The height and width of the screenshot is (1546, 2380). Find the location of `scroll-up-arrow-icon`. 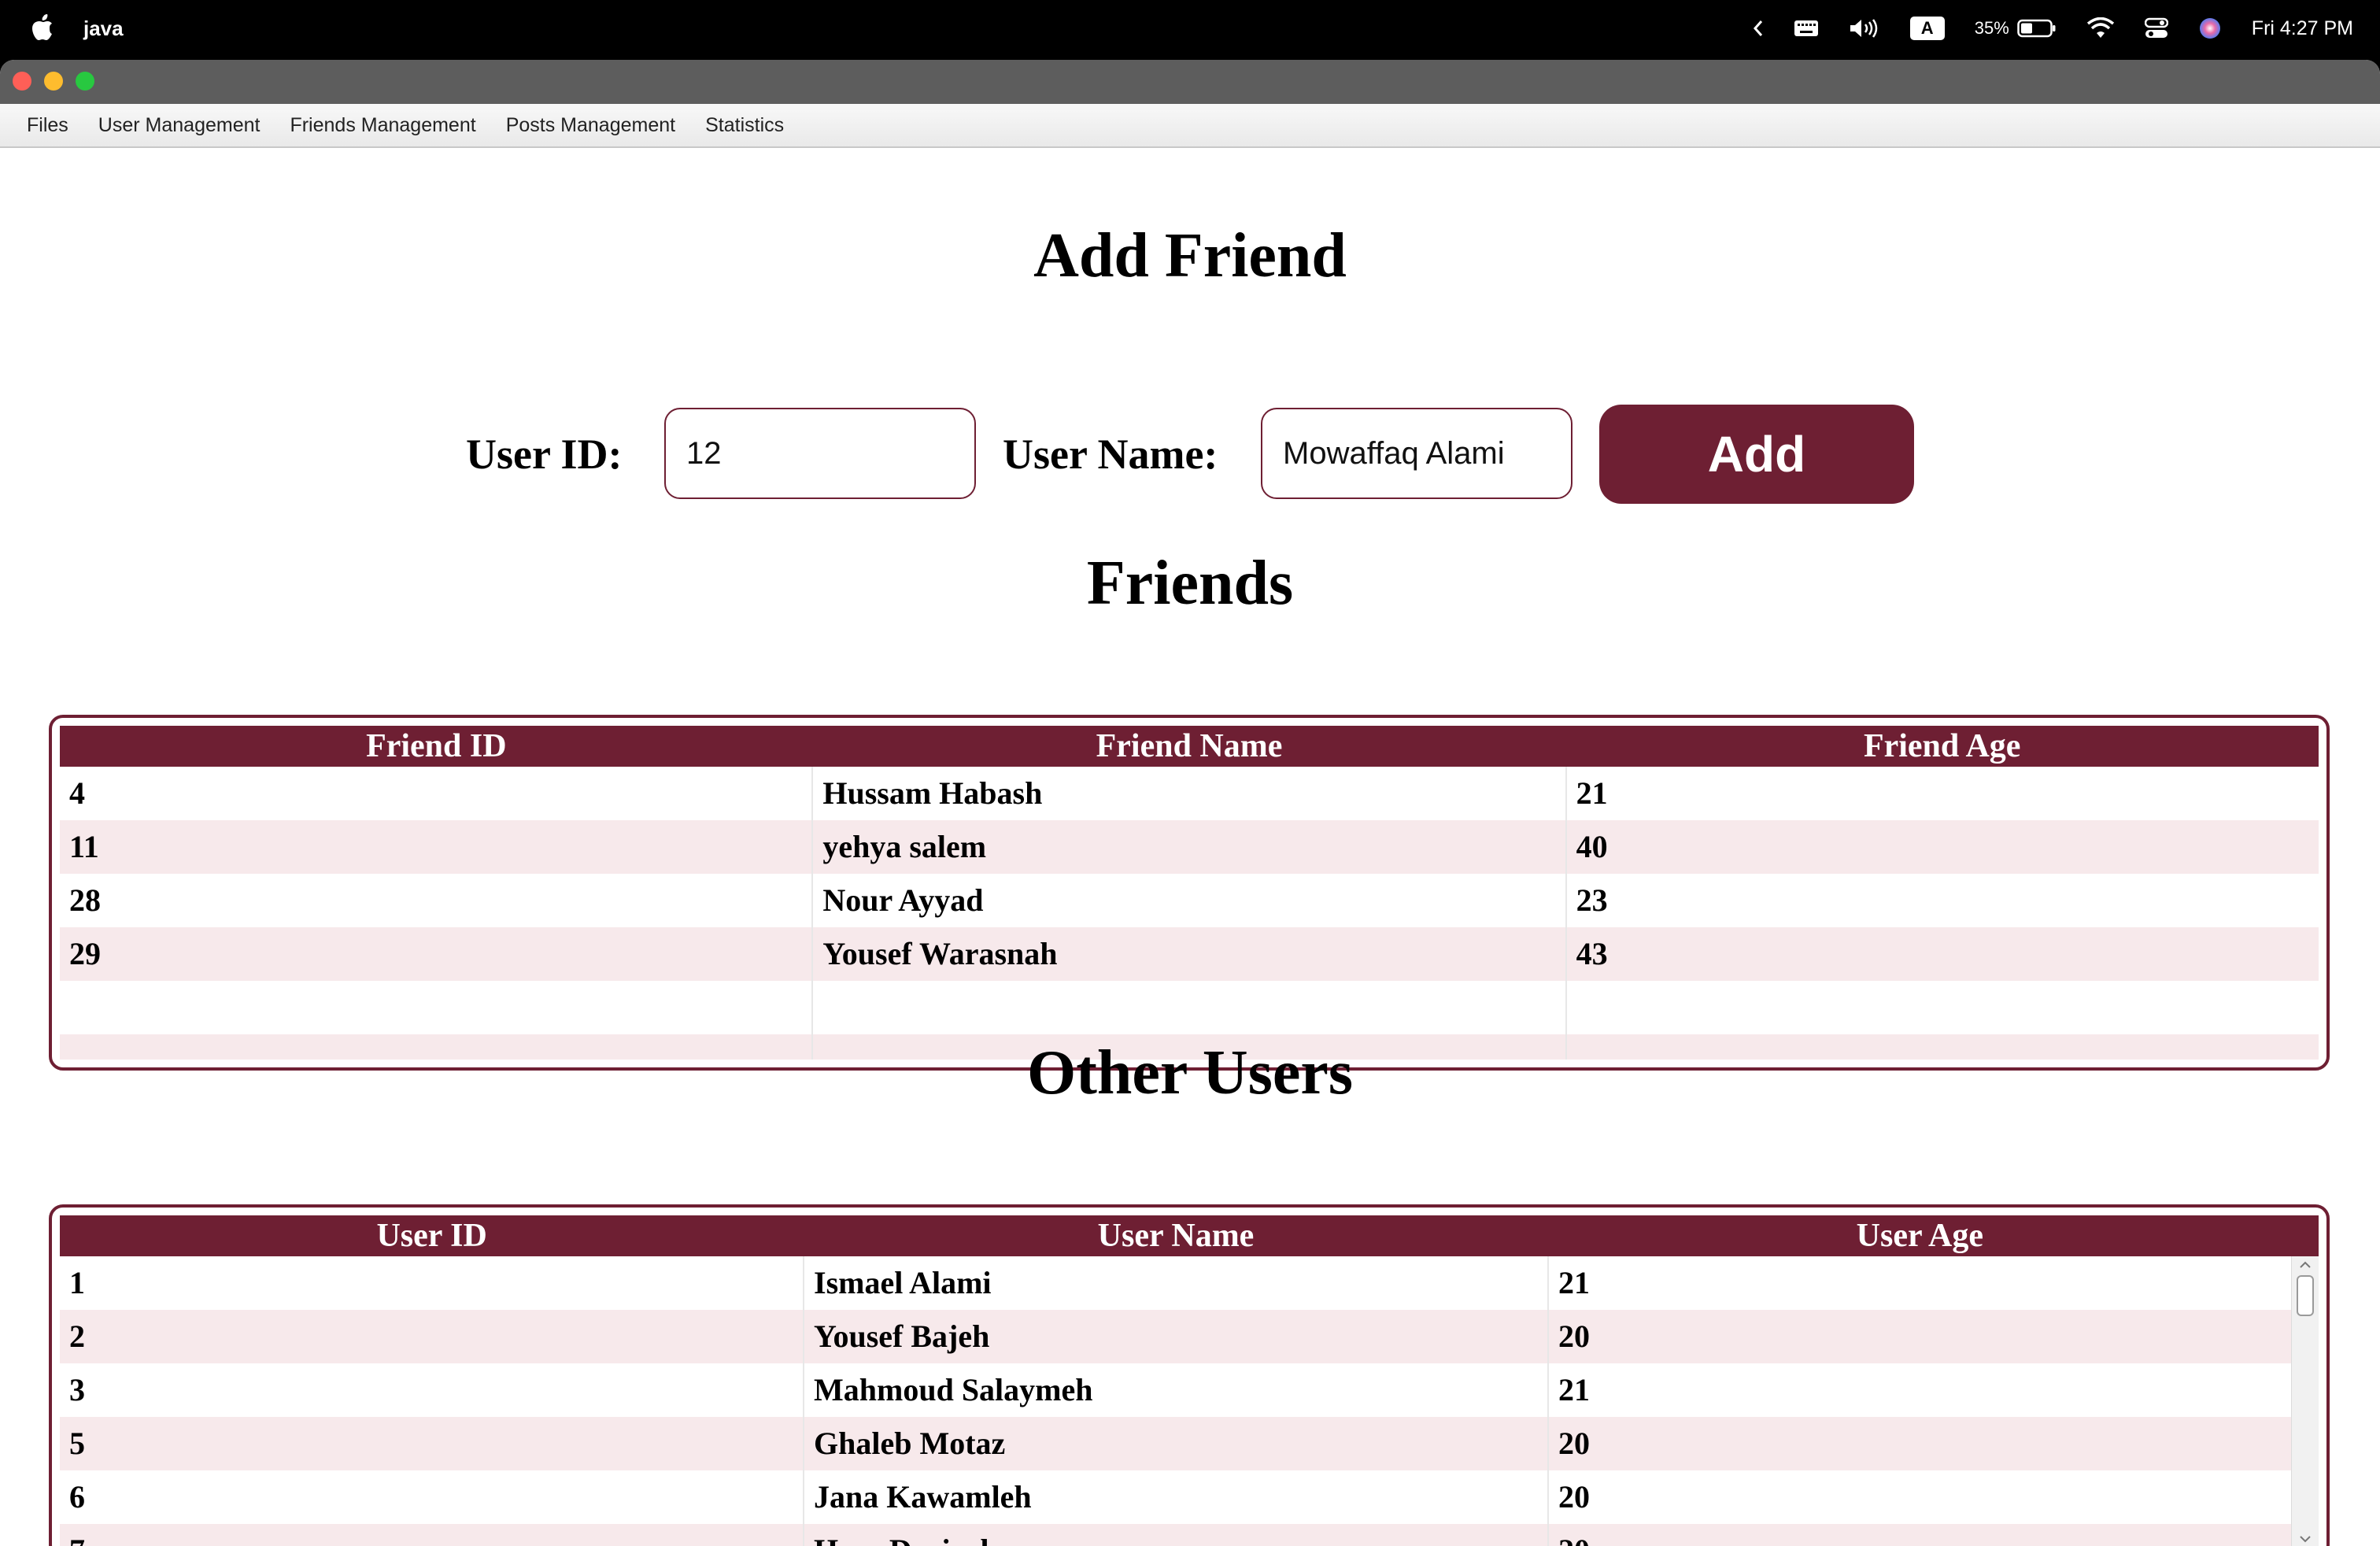

scroll-up-arrow-icon is located at coordinates (2305, 1265).